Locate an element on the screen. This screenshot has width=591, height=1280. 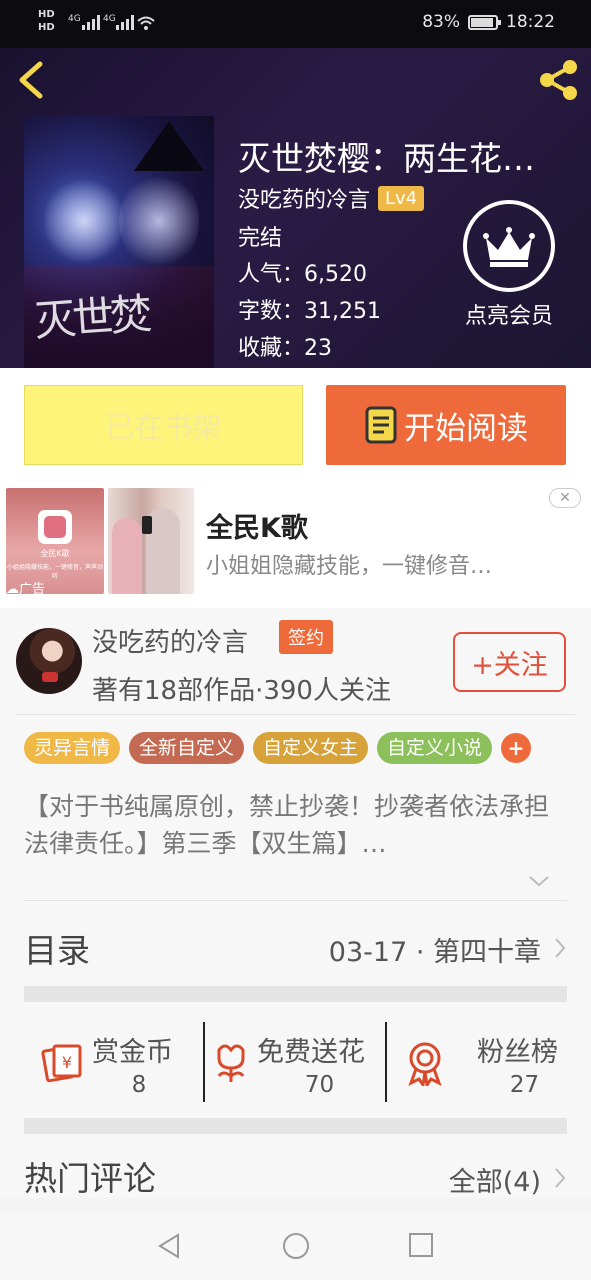
nav-back-icon is located at coordinates (169, 1246).